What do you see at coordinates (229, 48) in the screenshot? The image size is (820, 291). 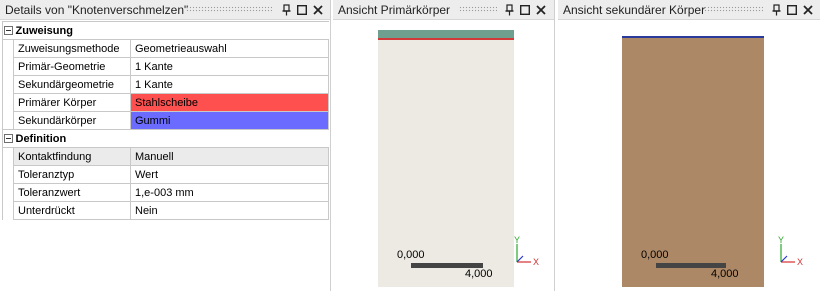 I see `property-value: Geometrieauswahl` at bounding box center [229, 48].